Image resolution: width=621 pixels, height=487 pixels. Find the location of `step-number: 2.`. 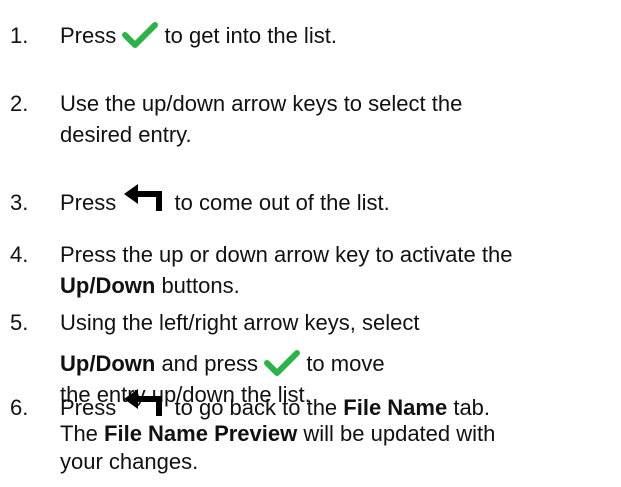

step-number: 2. is located at coordinates (19, 103).